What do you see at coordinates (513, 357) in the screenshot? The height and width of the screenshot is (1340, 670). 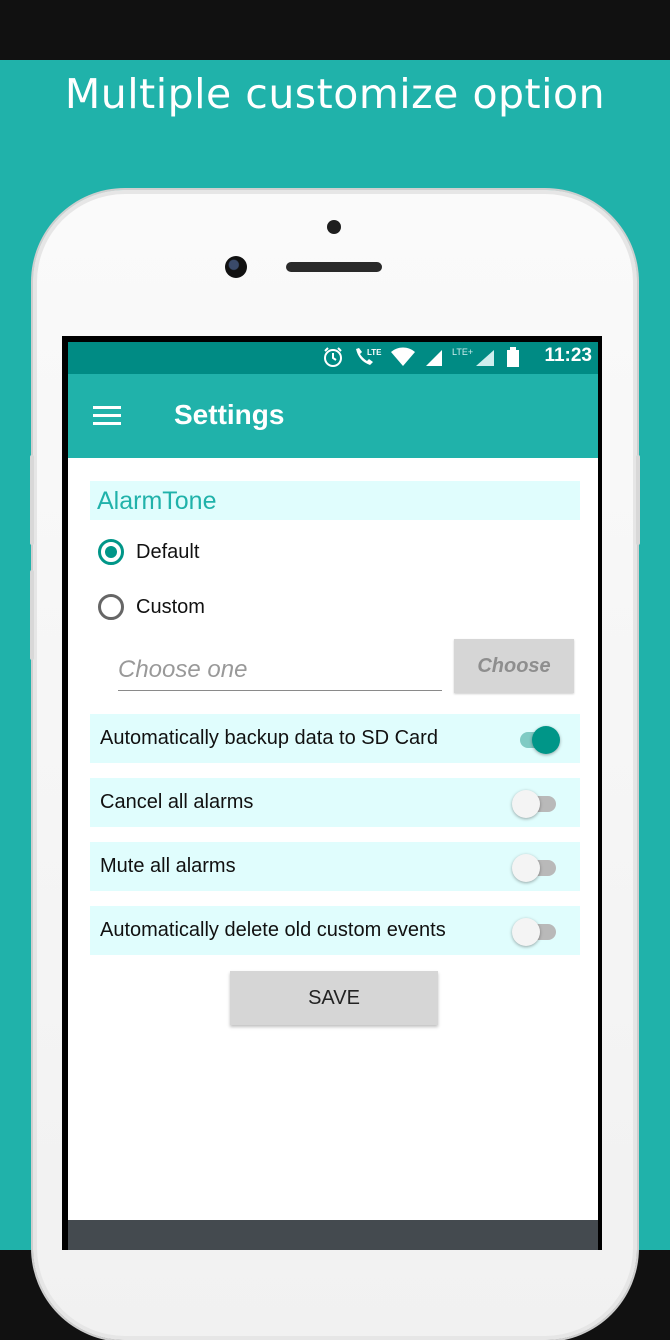 I see `battery-icon` at bounding box center [513, 357].